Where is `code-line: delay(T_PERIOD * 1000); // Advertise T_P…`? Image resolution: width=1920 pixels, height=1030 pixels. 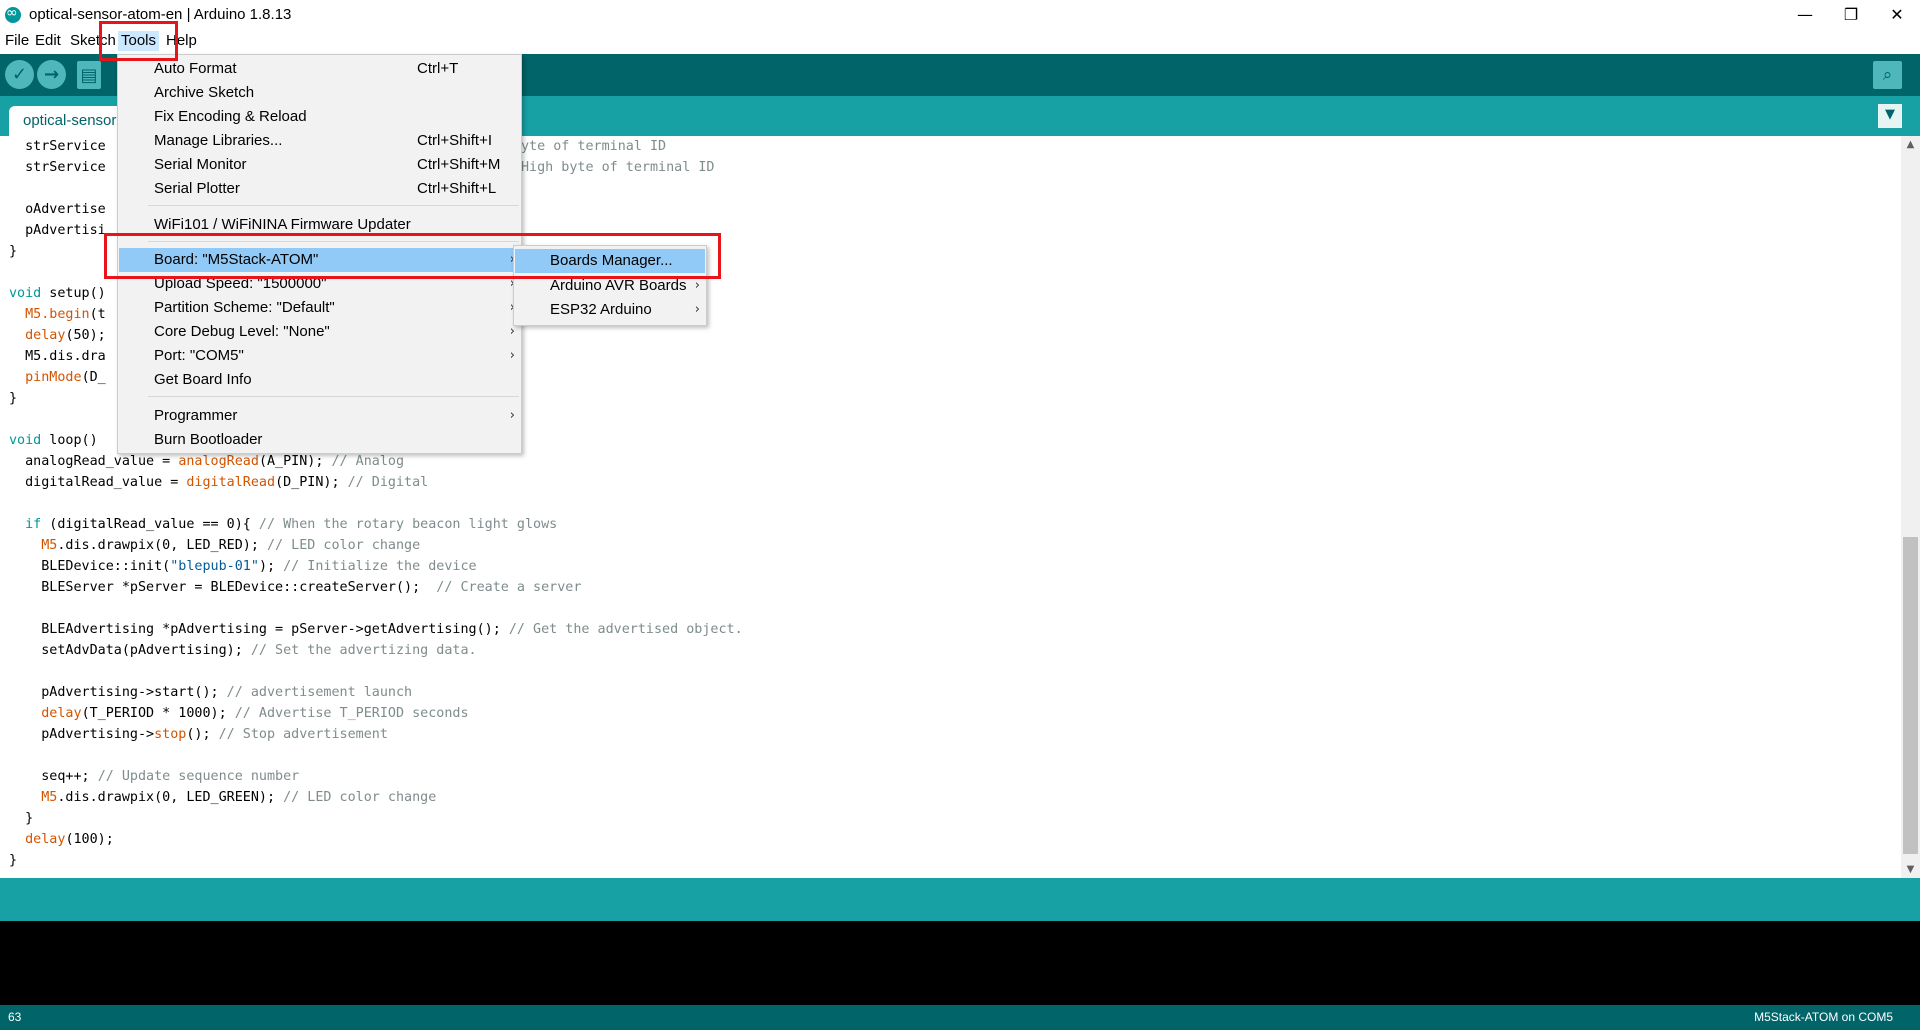
code-line: delay(T_PERIOD * 1000); // Advertise T_P… is located at coordinates (239, 713).